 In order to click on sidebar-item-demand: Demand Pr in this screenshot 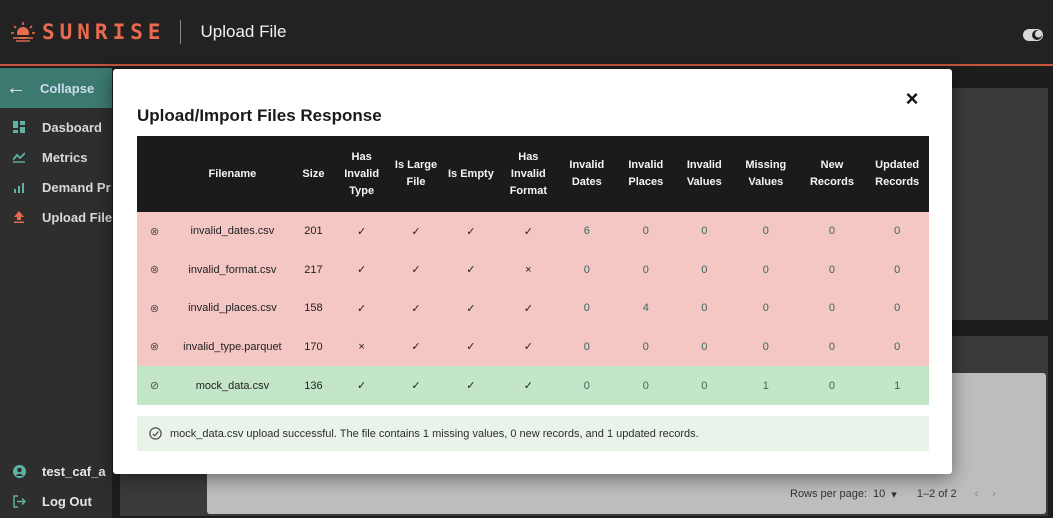, I will do `click(56, 187)`.